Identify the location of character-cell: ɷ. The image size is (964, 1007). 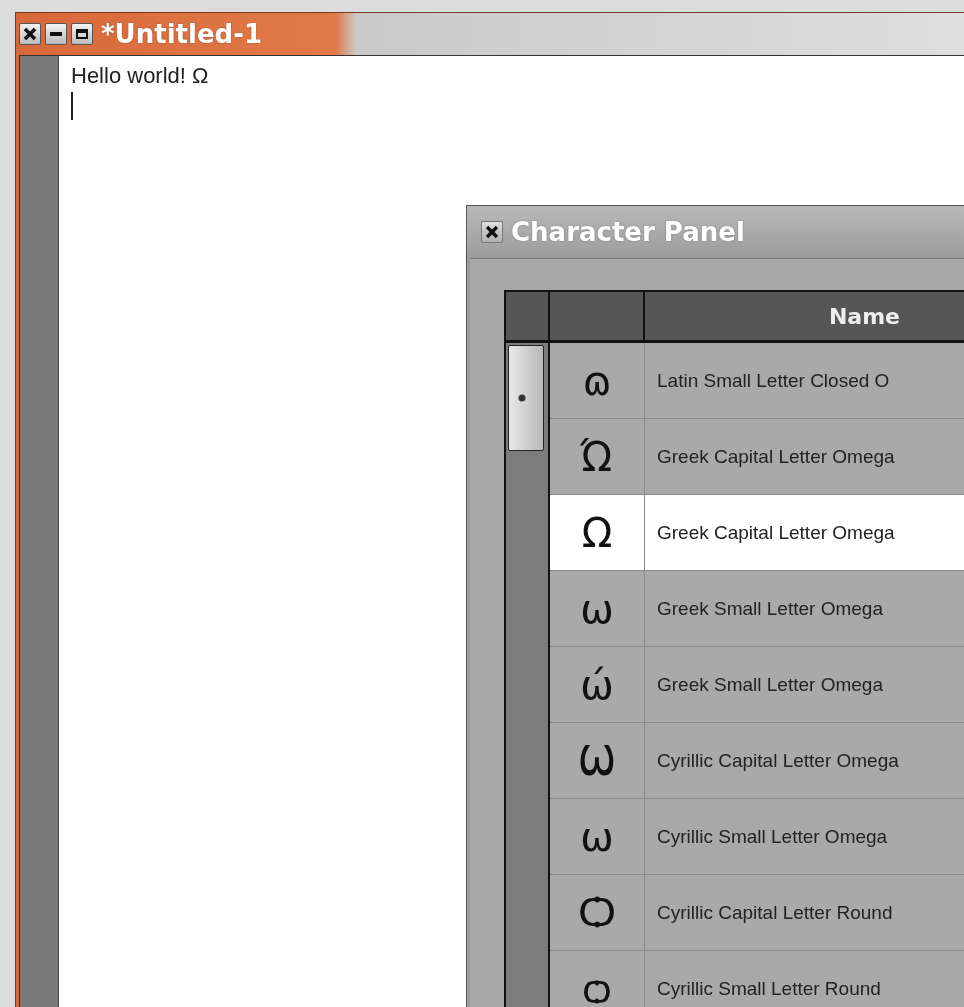
(597, 381).